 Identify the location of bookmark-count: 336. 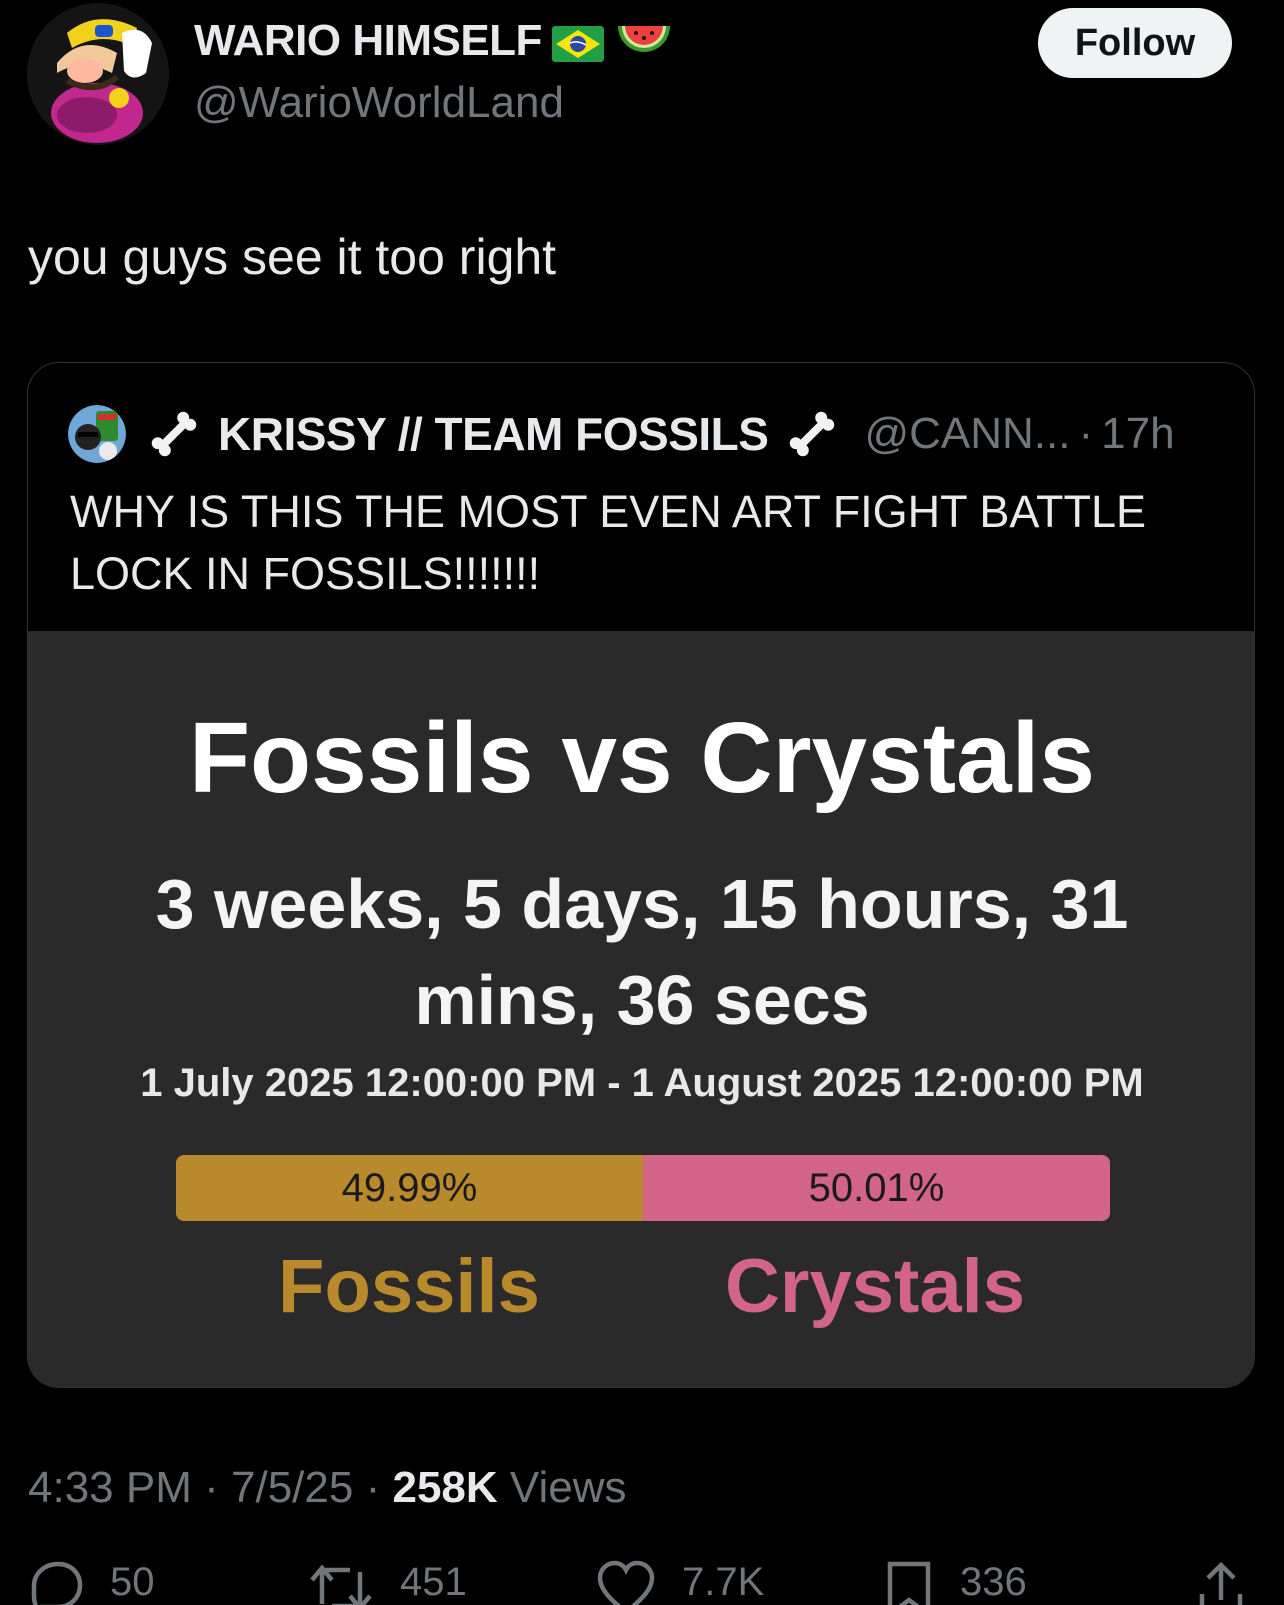
(993, 1582).